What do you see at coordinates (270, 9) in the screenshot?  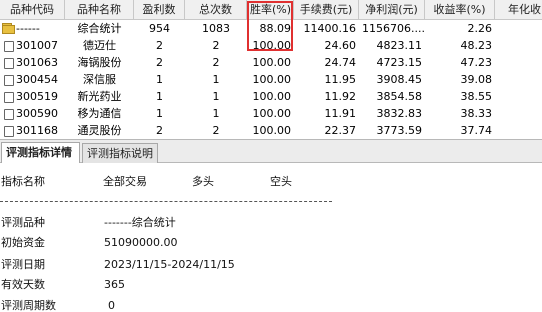 I see `column-header-win-rate: 胜率(%)` at bounding box center [270, 9].